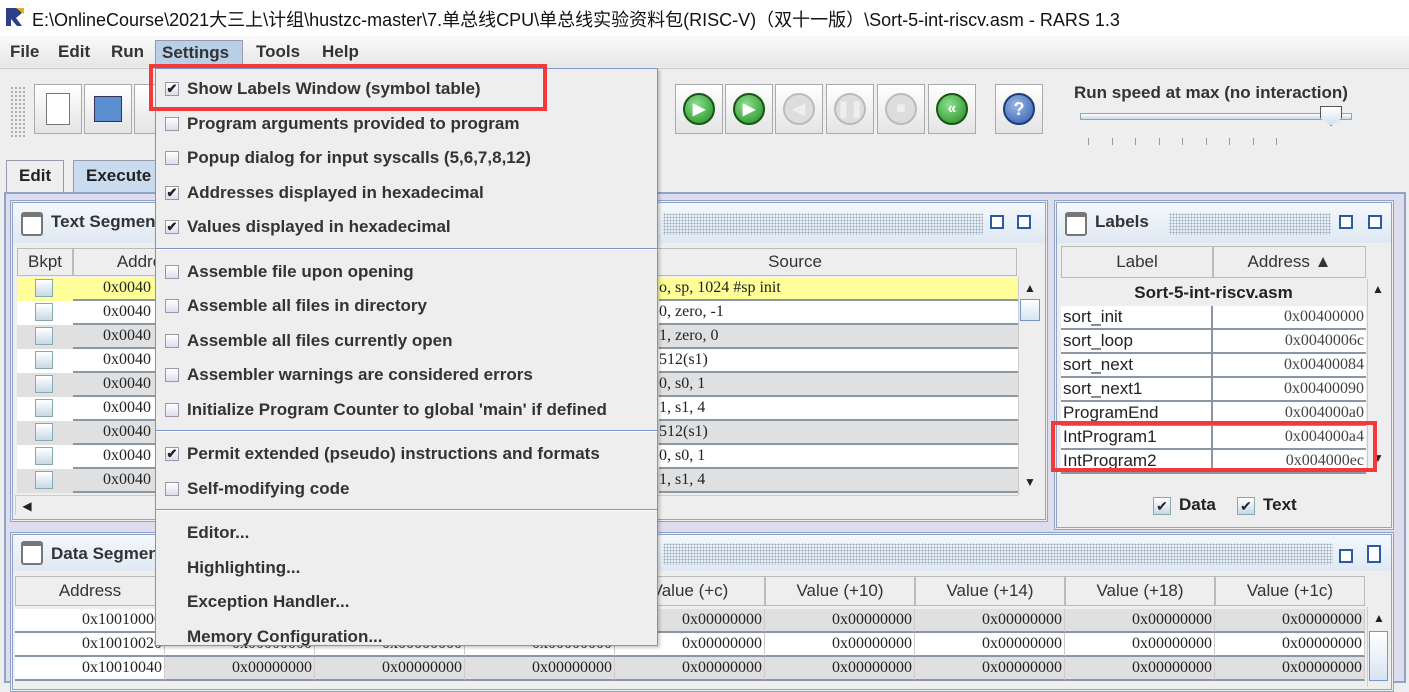 The height and width of the screenshot is (692, 1409). I want to click on scroll-left-icon: ◀, so click(27, 506).